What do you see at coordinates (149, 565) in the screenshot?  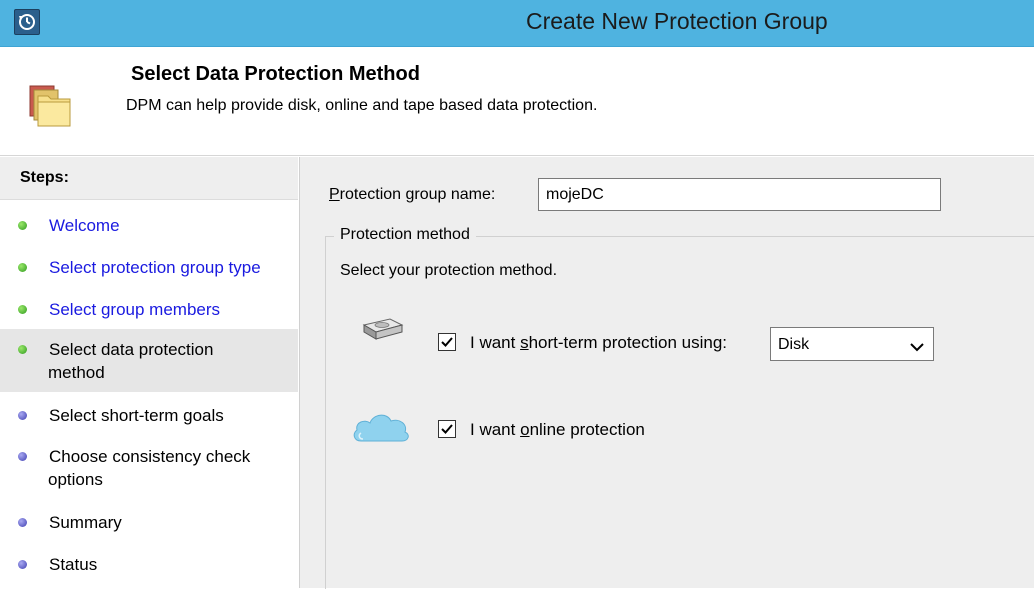 I see `step-status: Status` at bounding box center [149, 565].